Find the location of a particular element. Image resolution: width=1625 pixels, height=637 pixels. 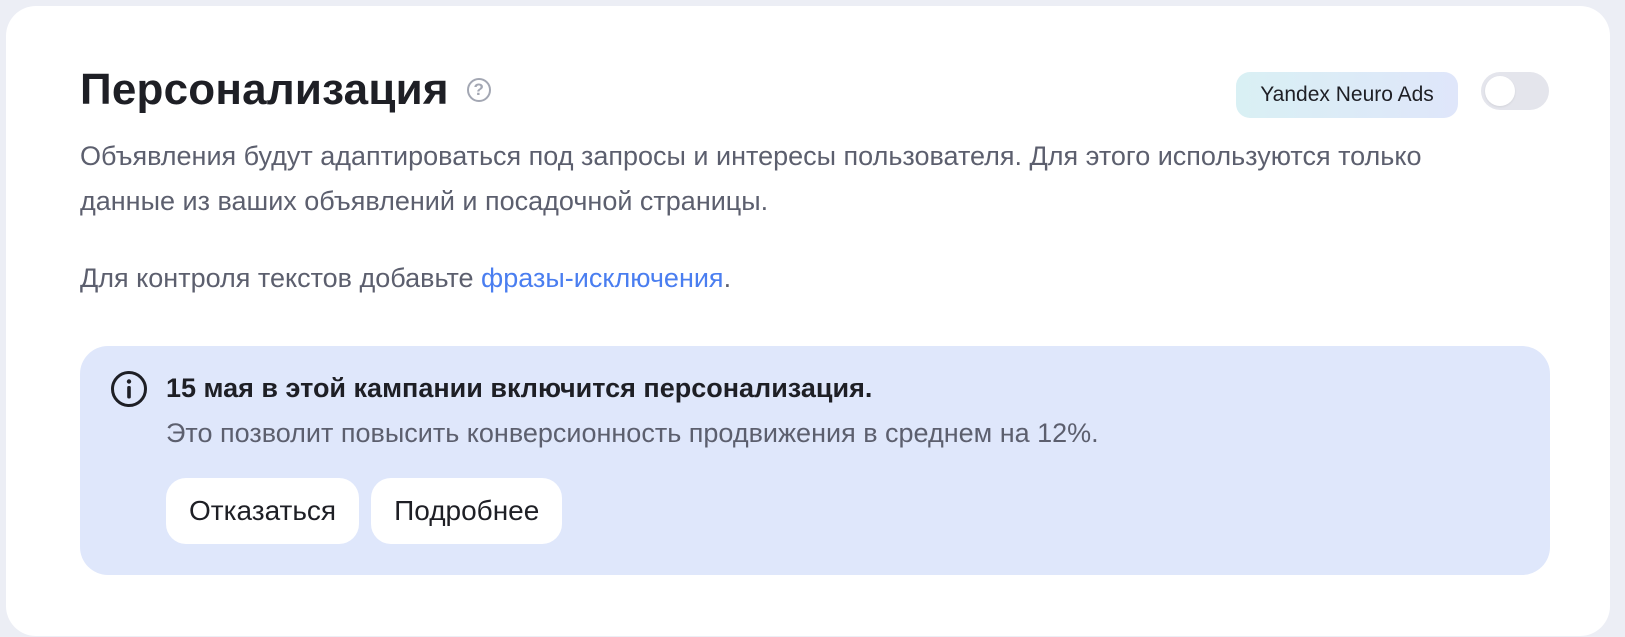

neuro-ads-toggle is located at coordinates (1515, 91).